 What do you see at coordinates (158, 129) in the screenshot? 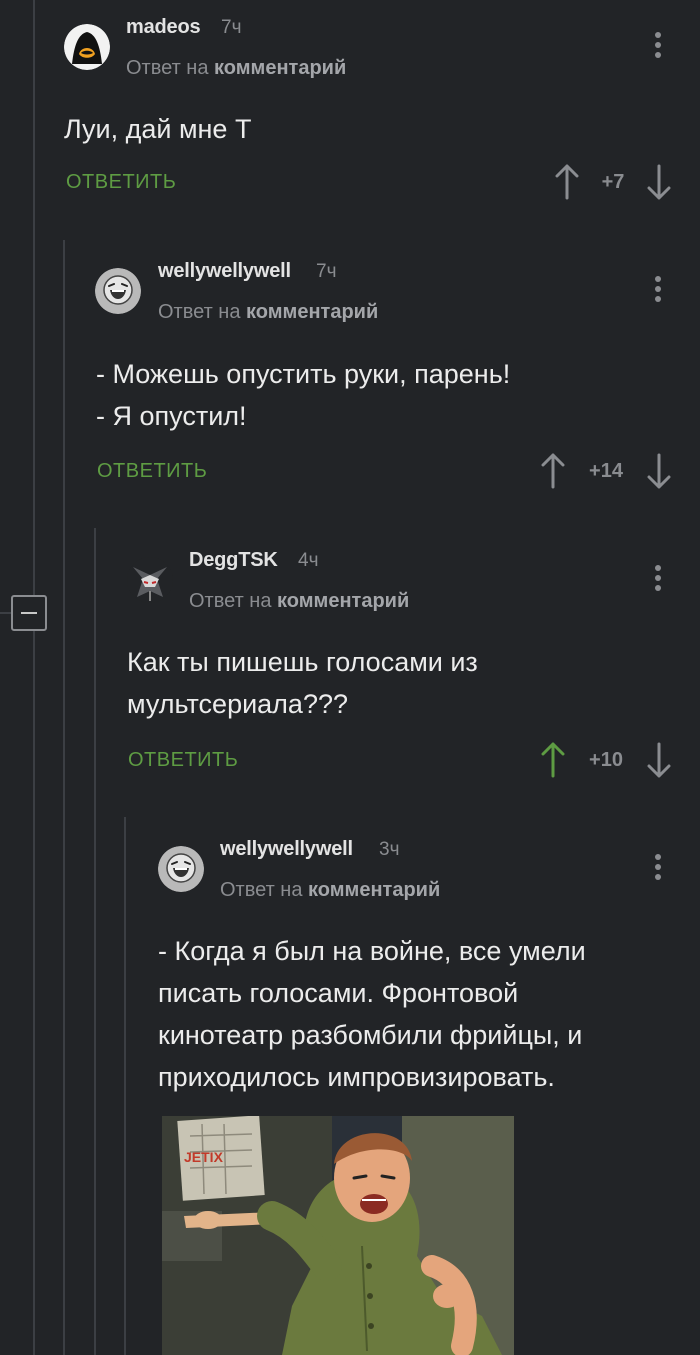
I see `comment-text: Луи, дай мне Т` at bounding box center [158, 129].